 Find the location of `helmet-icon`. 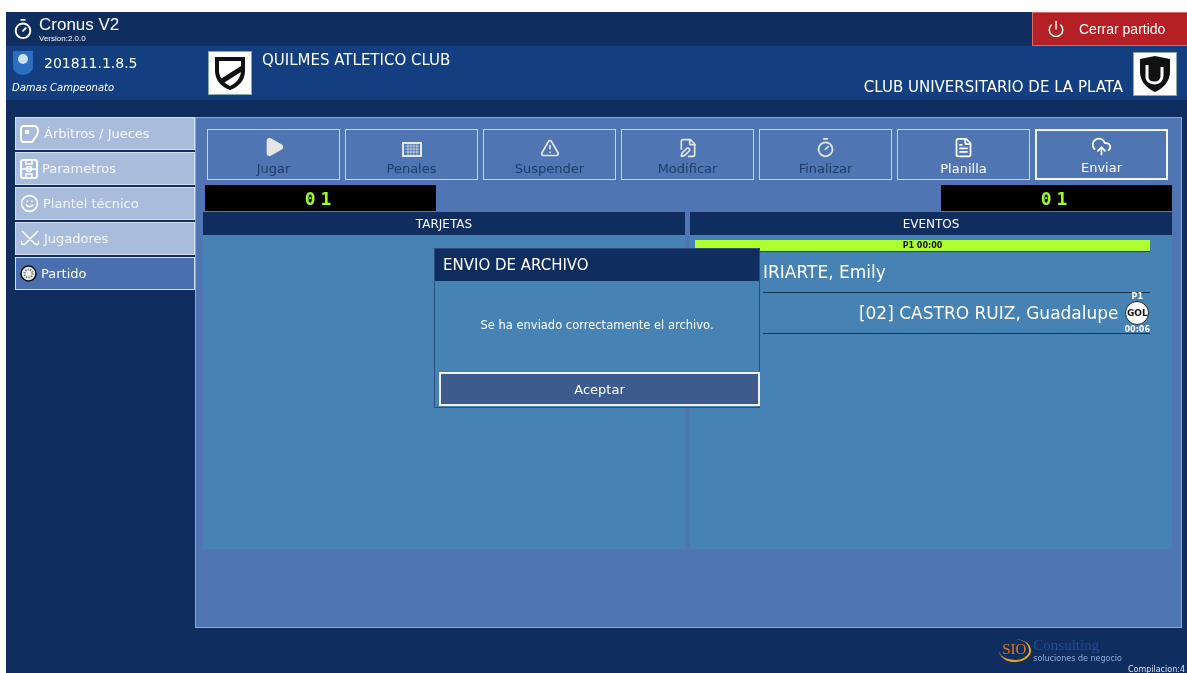

helmet-icon is located at coordinates (30, 133).